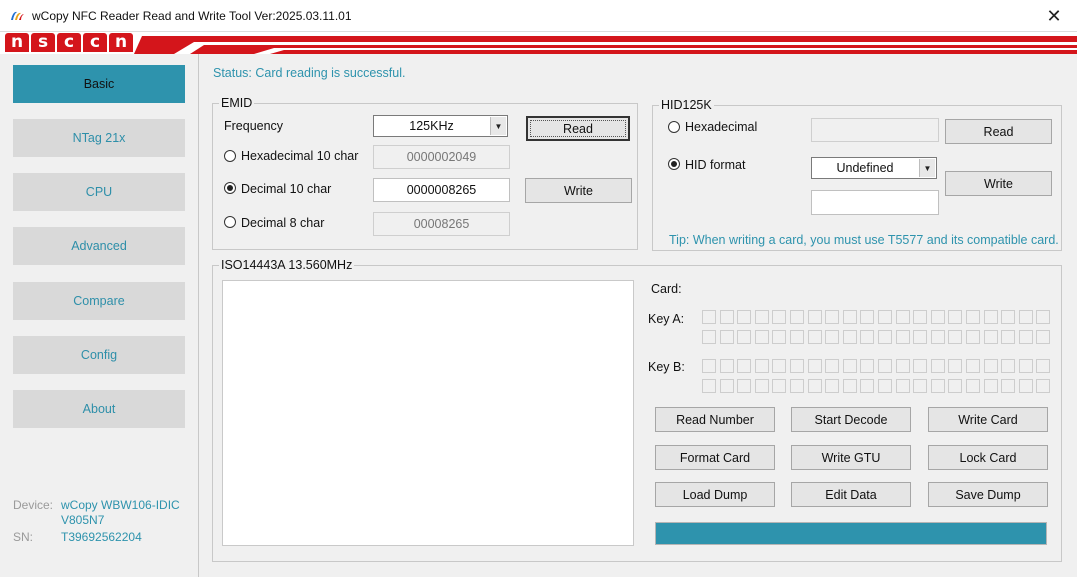  I want to click on brand-banner: n s c c n, so click(538, 43).